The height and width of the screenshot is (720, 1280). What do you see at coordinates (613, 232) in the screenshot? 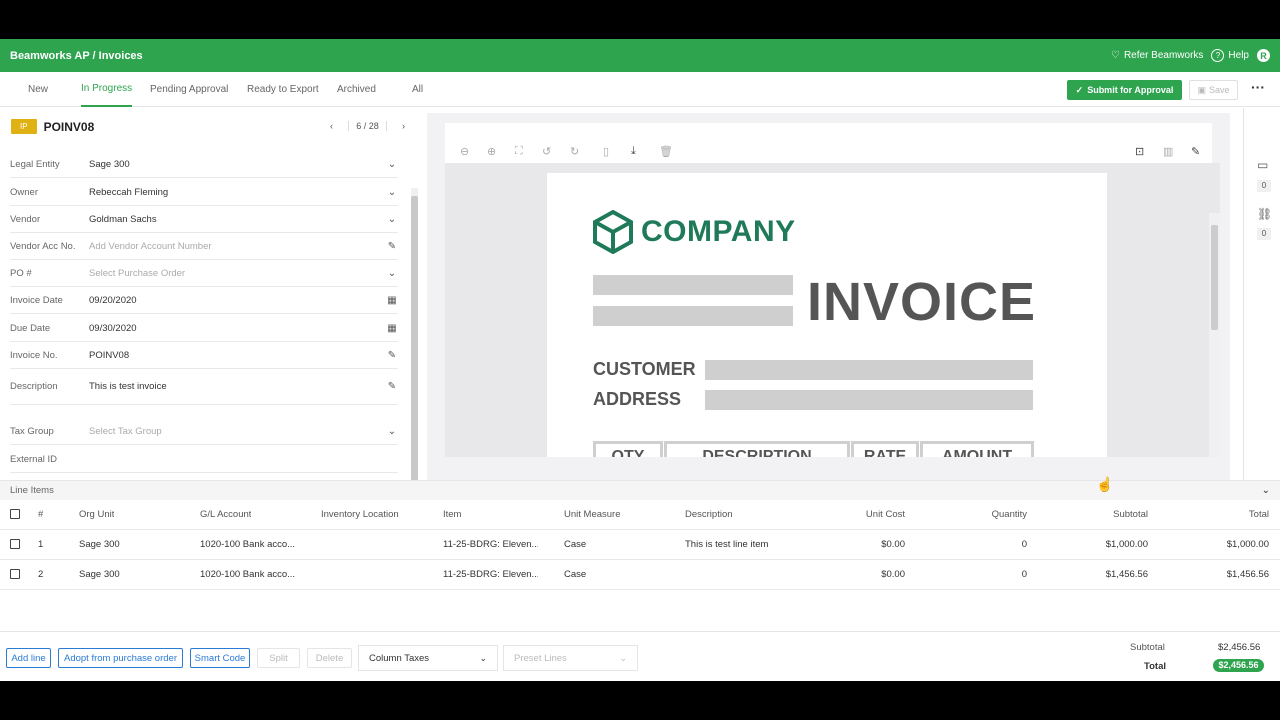
I see `cube-logo-icon` at bounding box center [613, 232].